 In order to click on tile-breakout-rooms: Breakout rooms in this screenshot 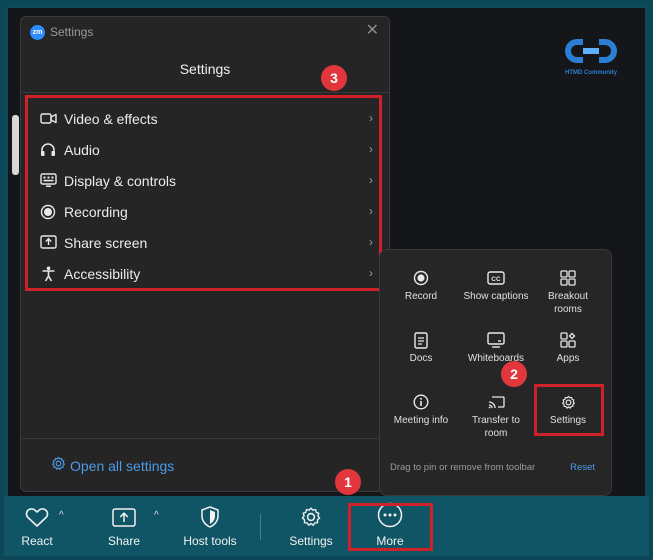, I will do `click(568, 294)`.